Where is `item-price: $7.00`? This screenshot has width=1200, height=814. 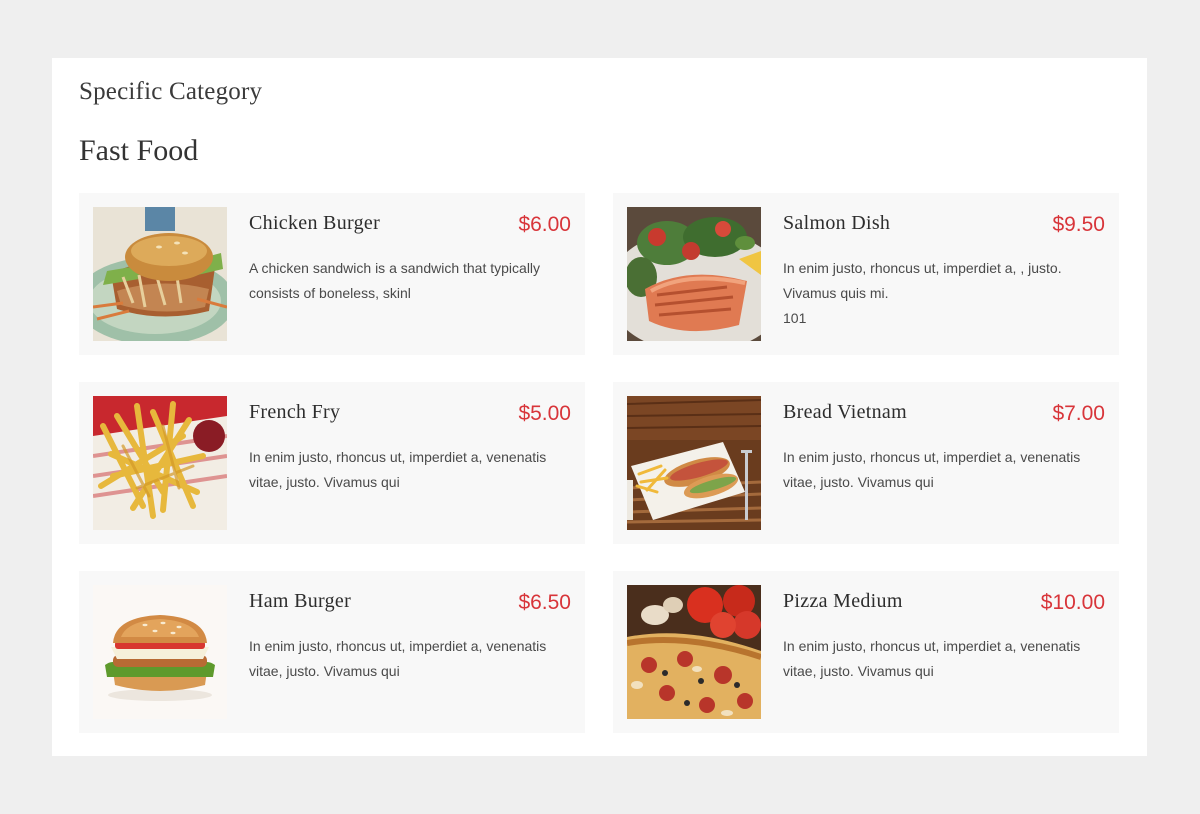 item-price: $7.00 is located at coordinates (1078, 413).